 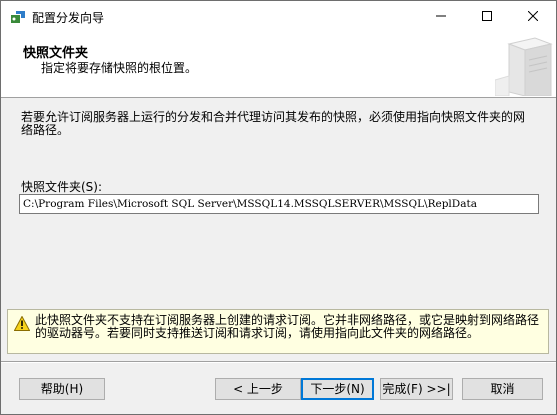 What do you see at coordinates (337, 389) in the screenshot?
I see `next-button: 下一步(N)` at bounding box center [337, 389].